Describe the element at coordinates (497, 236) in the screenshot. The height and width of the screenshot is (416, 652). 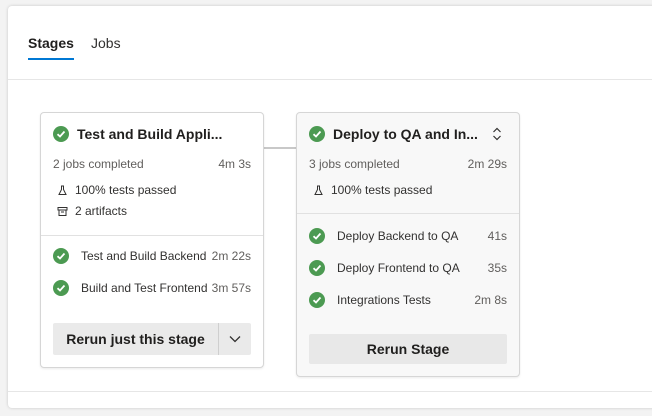
I see `job-duration: 41s` at that location.